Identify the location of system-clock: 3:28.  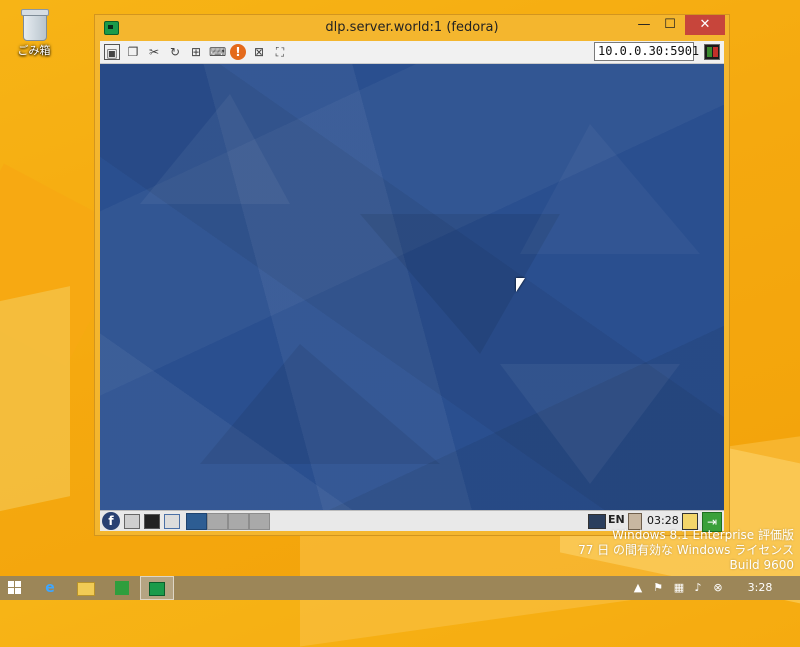
(760, 588).